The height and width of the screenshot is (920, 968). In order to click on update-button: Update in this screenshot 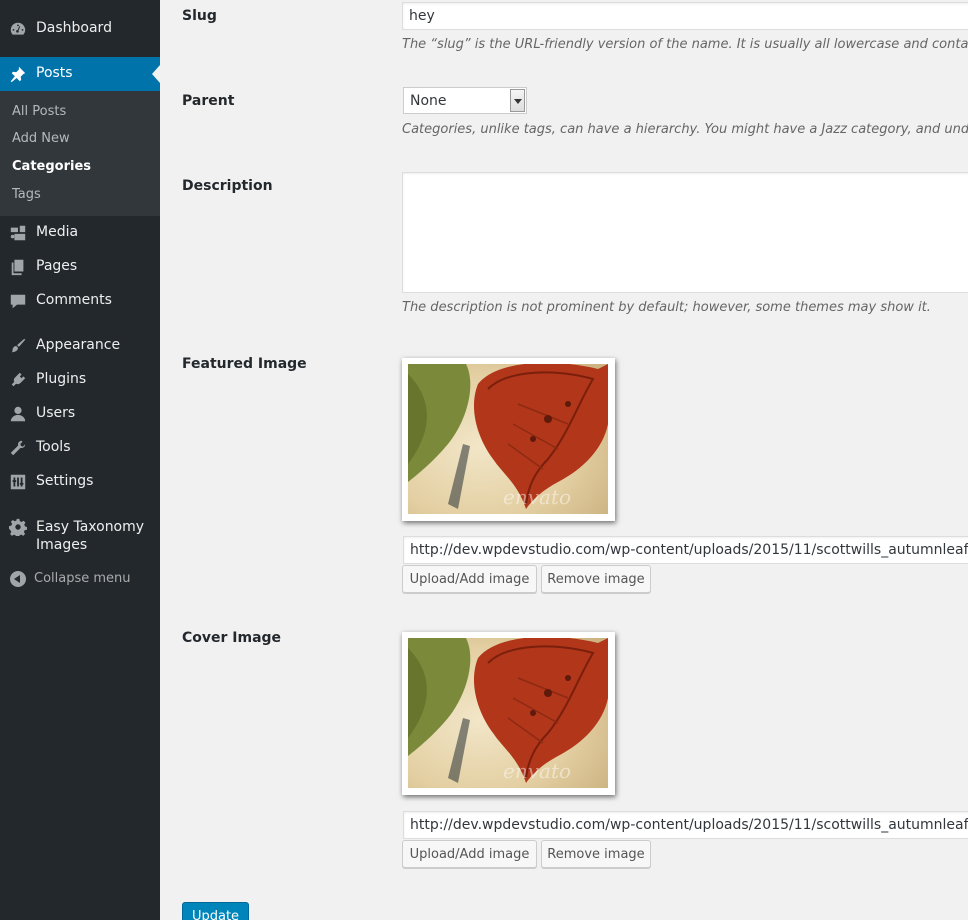, I will do `click(215, 911)`.